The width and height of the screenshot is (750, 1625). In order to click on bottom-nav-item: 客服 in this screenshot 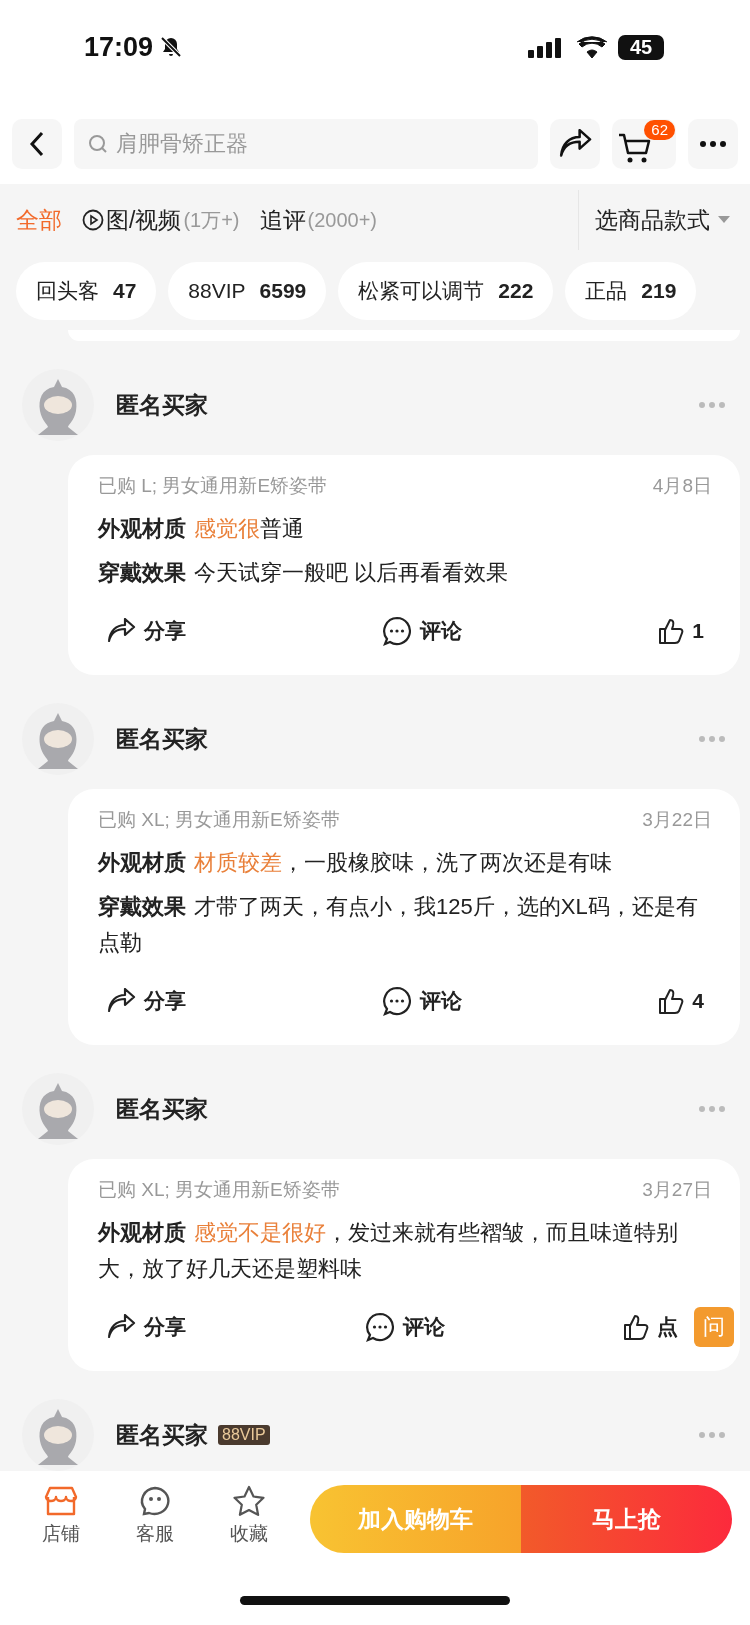, I will do `click(155, 1516)`.